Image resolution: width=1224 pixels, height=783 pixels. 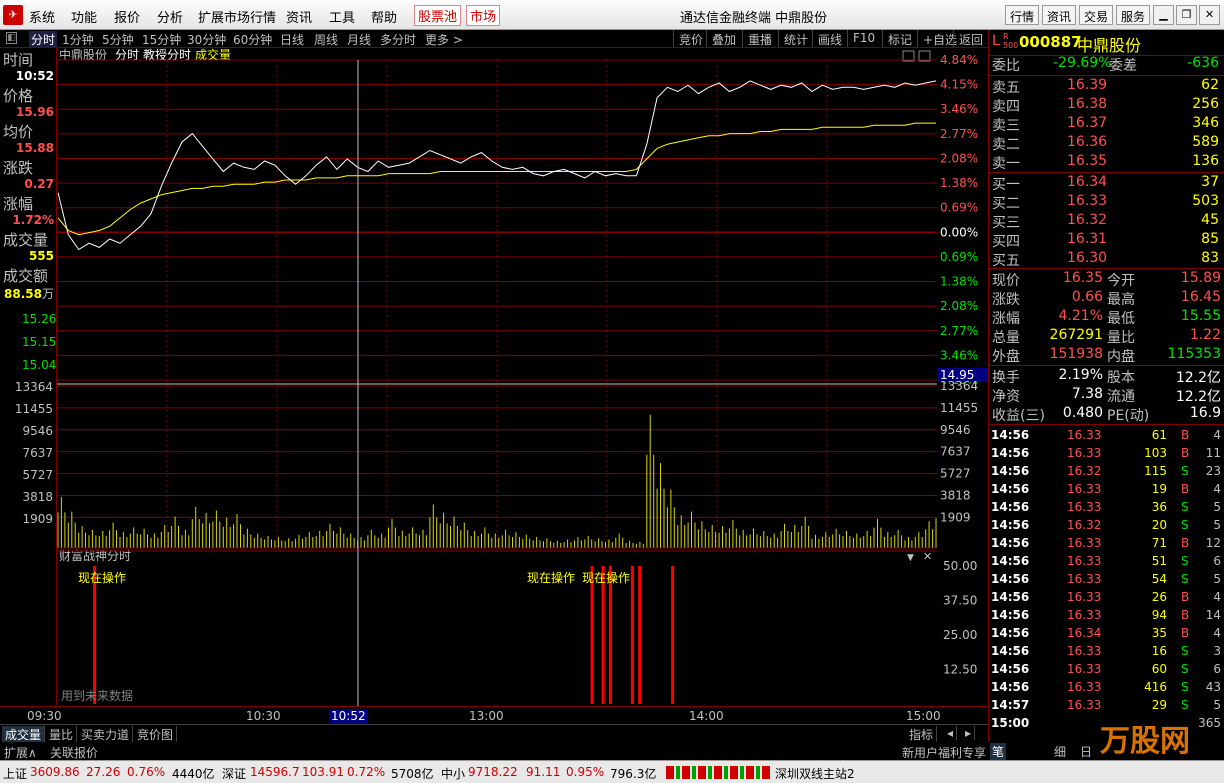 I want to click on menu-item-news: 资讯, so click(x=299, y=16).